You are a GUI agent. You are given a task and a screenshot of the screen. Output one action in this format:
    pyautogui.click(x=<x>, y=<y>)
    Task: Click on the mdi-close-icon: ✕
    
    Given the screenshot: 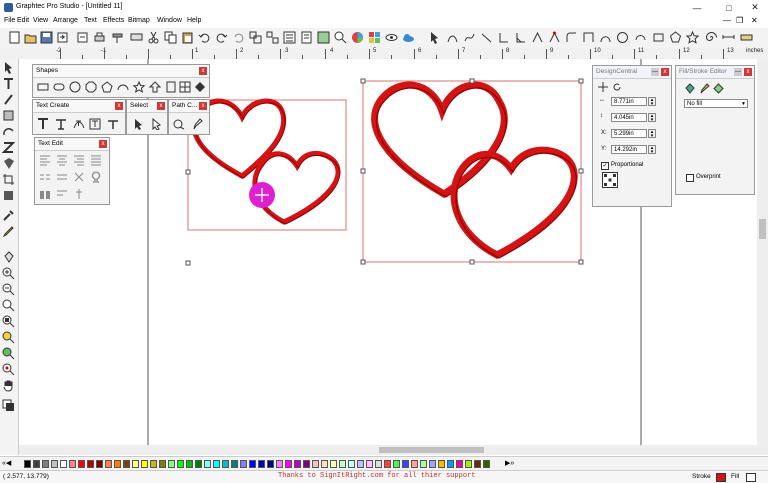 What is the action you would take?
    pyautogui.click(x=754, y=21)
    